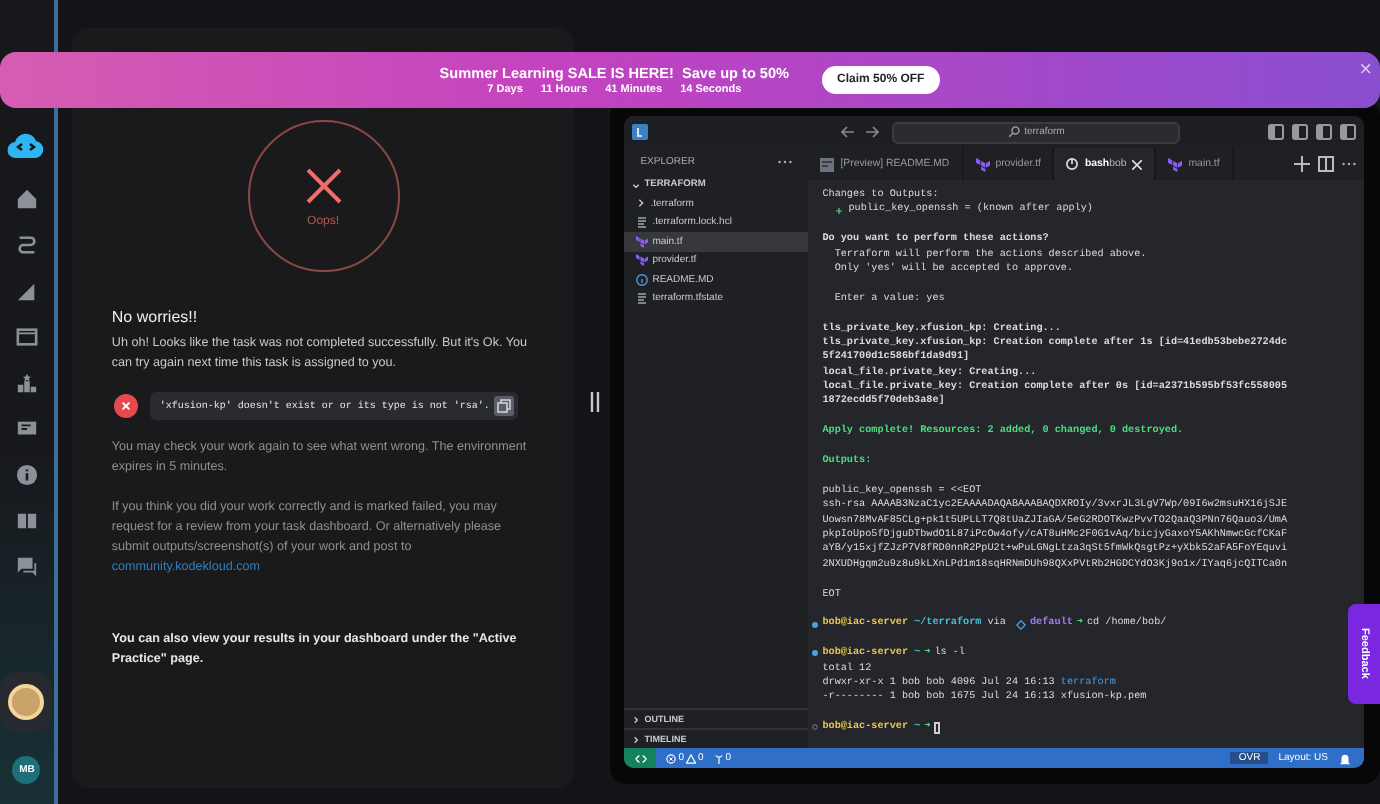  What do you see at coordinates (503, 406) in the screenshot?
I see `copy-icon` at bounding box center [503, 406].